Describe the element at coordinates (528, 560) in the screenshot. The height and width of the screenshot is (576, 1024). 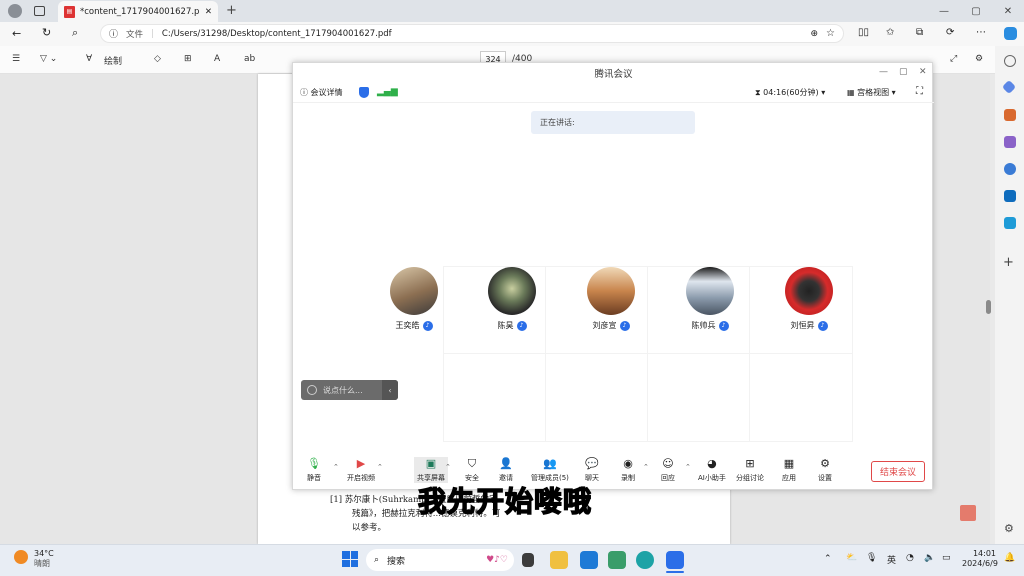
I see `task-view-icon` at that location.